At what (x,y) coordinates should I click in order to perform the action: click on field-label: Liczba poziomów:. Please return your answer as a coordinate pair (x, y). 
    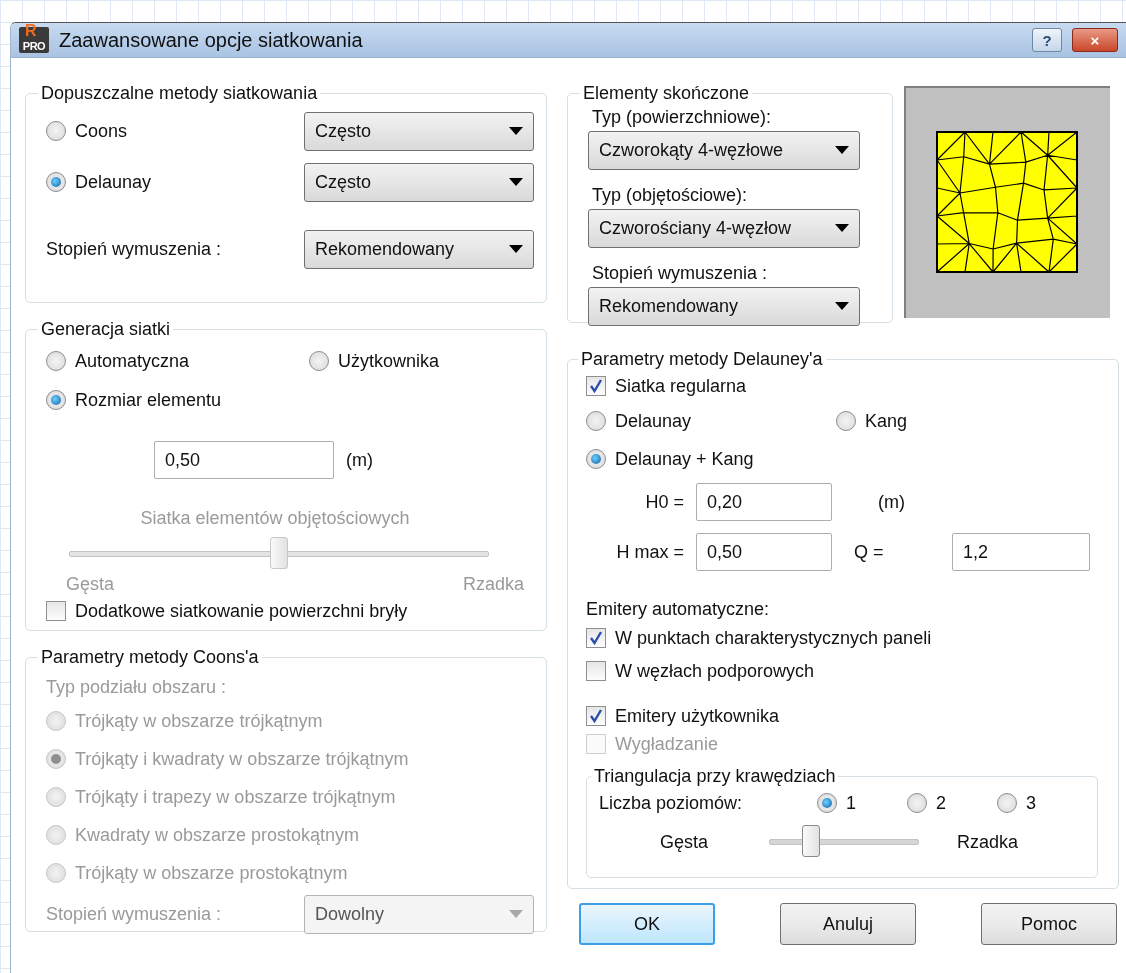
    Looking at the image, I should click on (671, 803).